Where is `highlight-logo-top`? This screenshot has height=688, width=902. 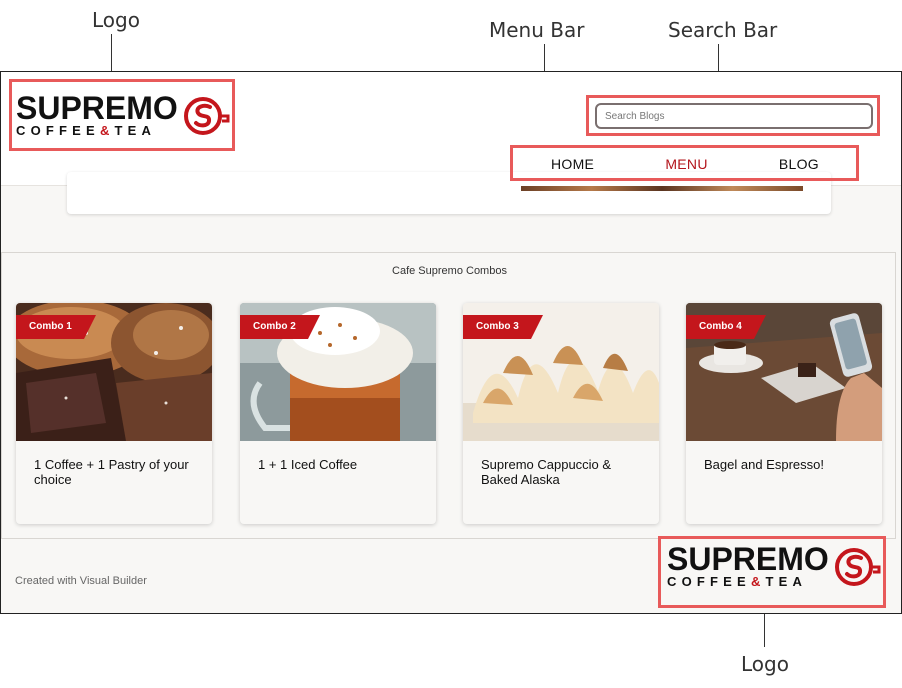 highlight-logo-top is located at coordinates (122, 115).